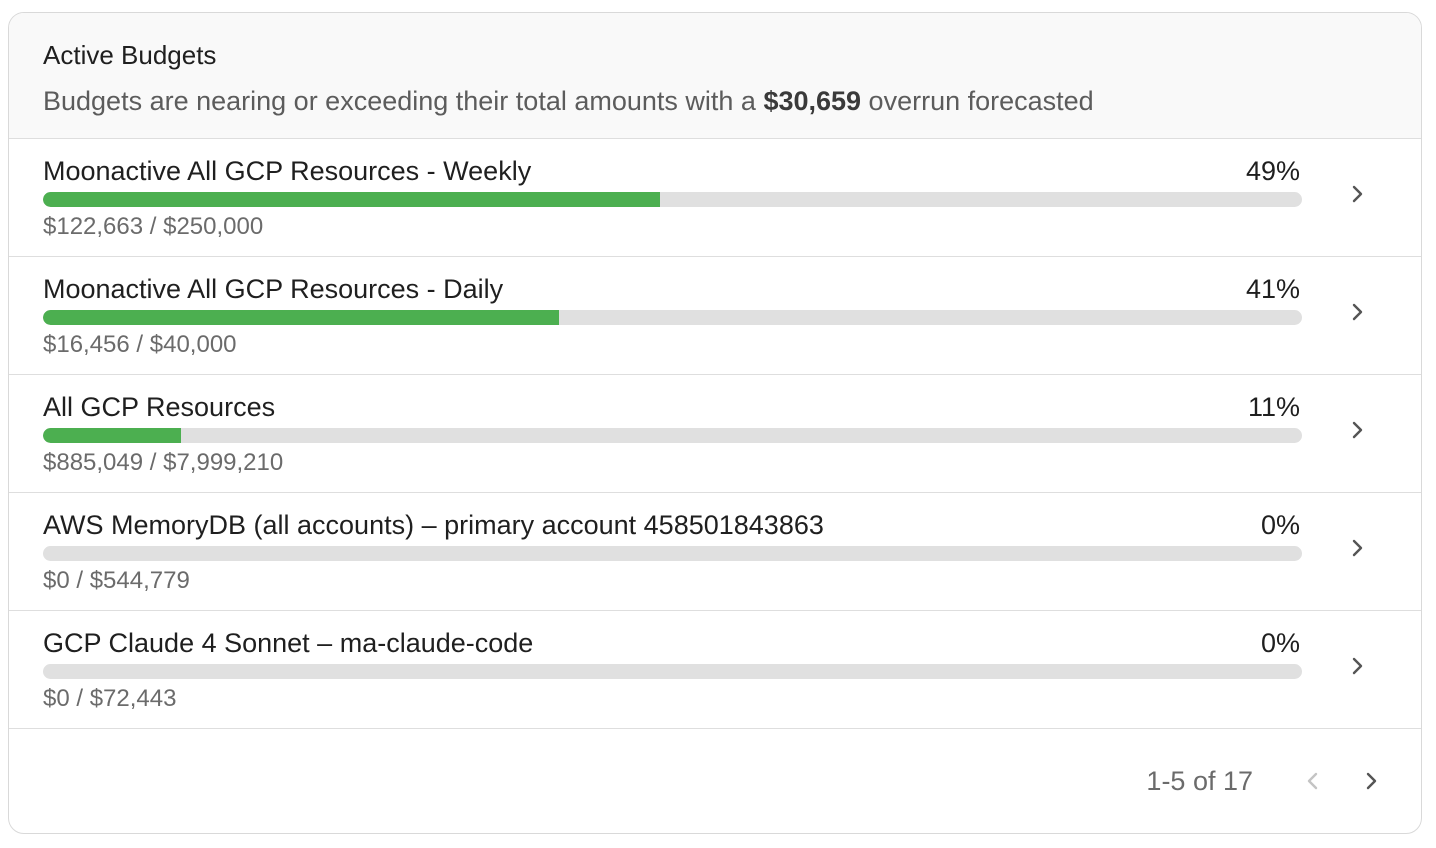  Describe the element at coordinates (288, 643) in the screenshot. I see `budget-name: GCP Claude 4 Sonnet – ma-claude-code` at that location.